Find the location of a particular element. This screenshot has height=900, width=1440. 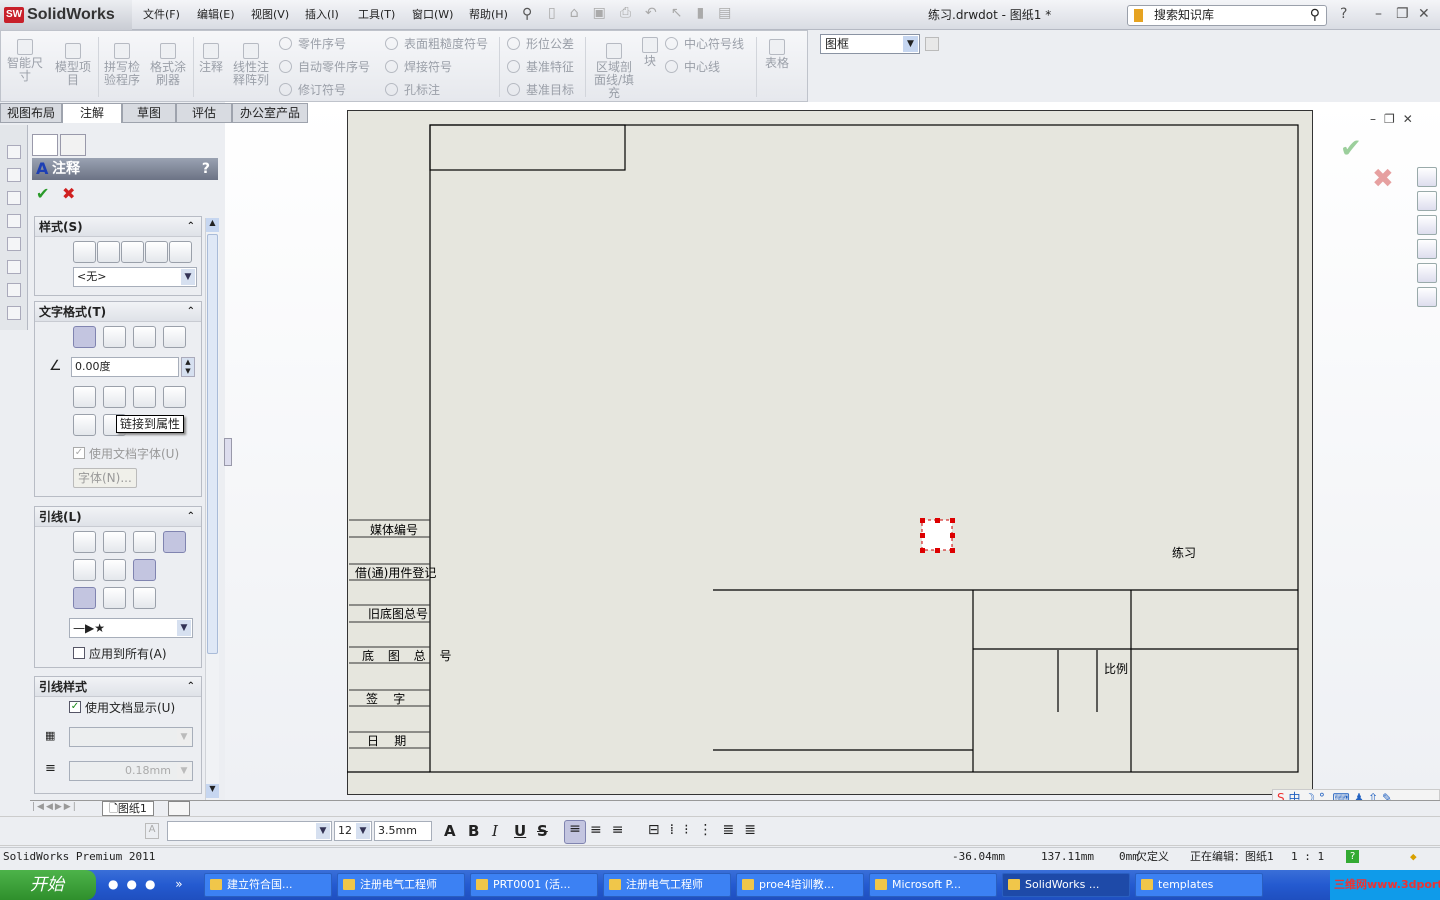

tab-office-products: 办公室产品 is located at coordinates (270, 113).